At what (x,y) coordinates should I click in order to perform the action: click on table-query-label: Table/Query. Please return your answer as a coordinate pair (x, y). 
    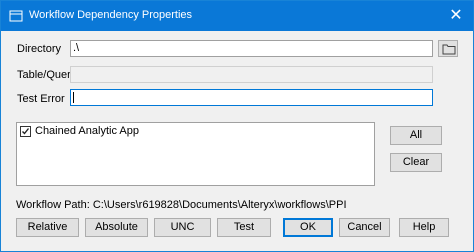
    Looking at the image, I should click on (47, 75).